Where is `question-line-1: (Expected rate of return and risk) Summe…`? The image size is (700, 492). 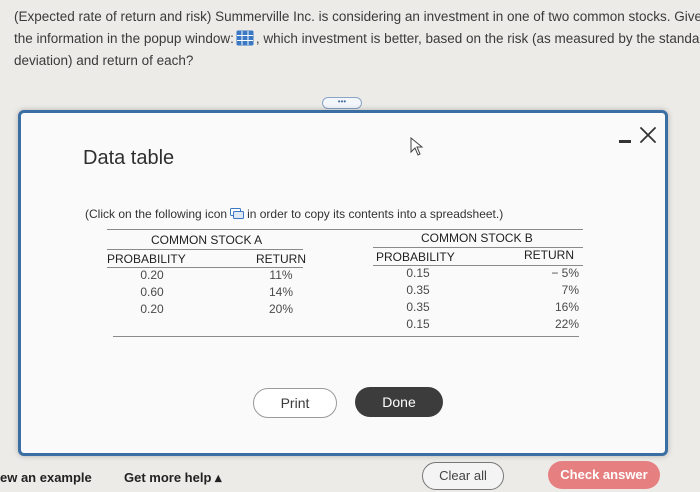
question-line-1: (Expected rate of return and risk) Summe… is located at coordinates (357, 16).